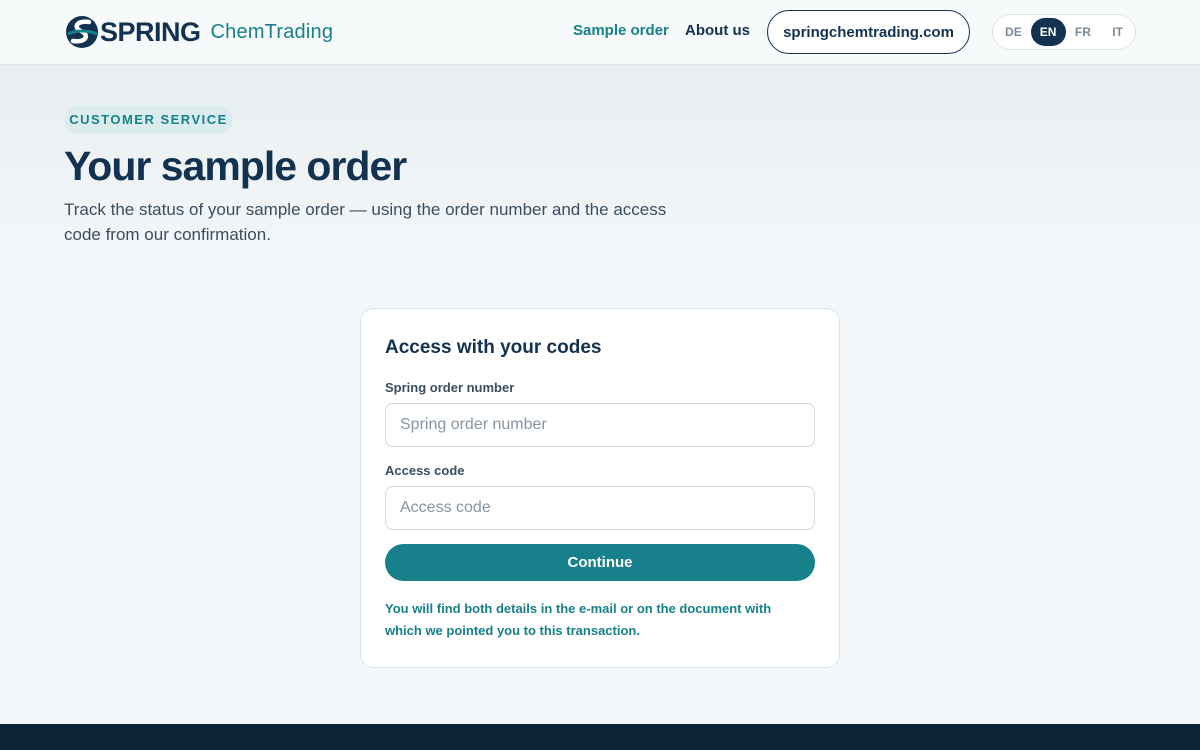  I want to click on nav-link-sample-order: Sample order, so click(621, 30).